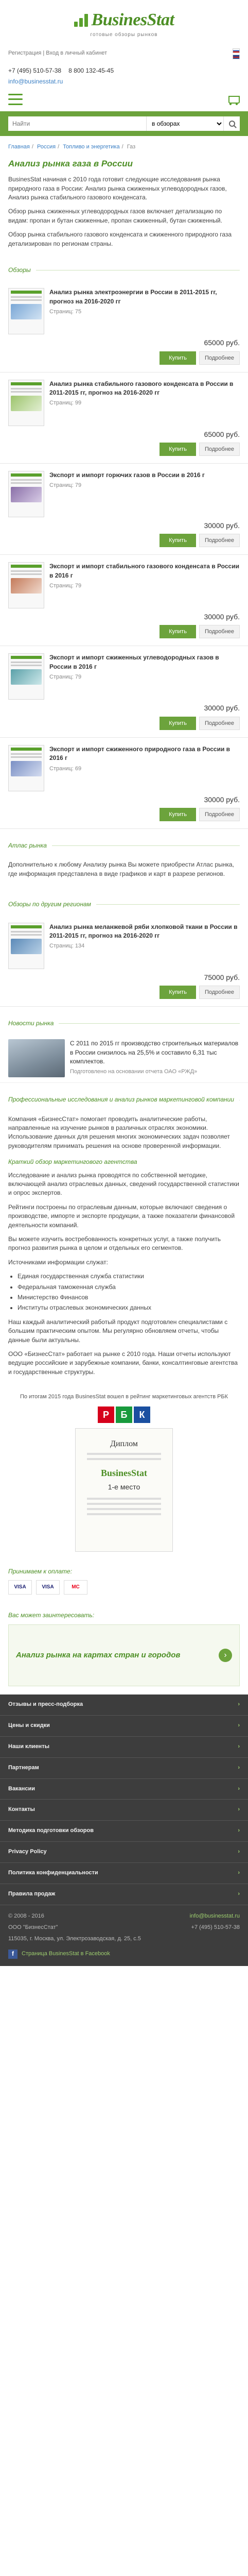  What do you see at coordinates (46, 147) in the screenshot?
I see `breadcrumb-russia: Россия` at bounding box center [46, 147].